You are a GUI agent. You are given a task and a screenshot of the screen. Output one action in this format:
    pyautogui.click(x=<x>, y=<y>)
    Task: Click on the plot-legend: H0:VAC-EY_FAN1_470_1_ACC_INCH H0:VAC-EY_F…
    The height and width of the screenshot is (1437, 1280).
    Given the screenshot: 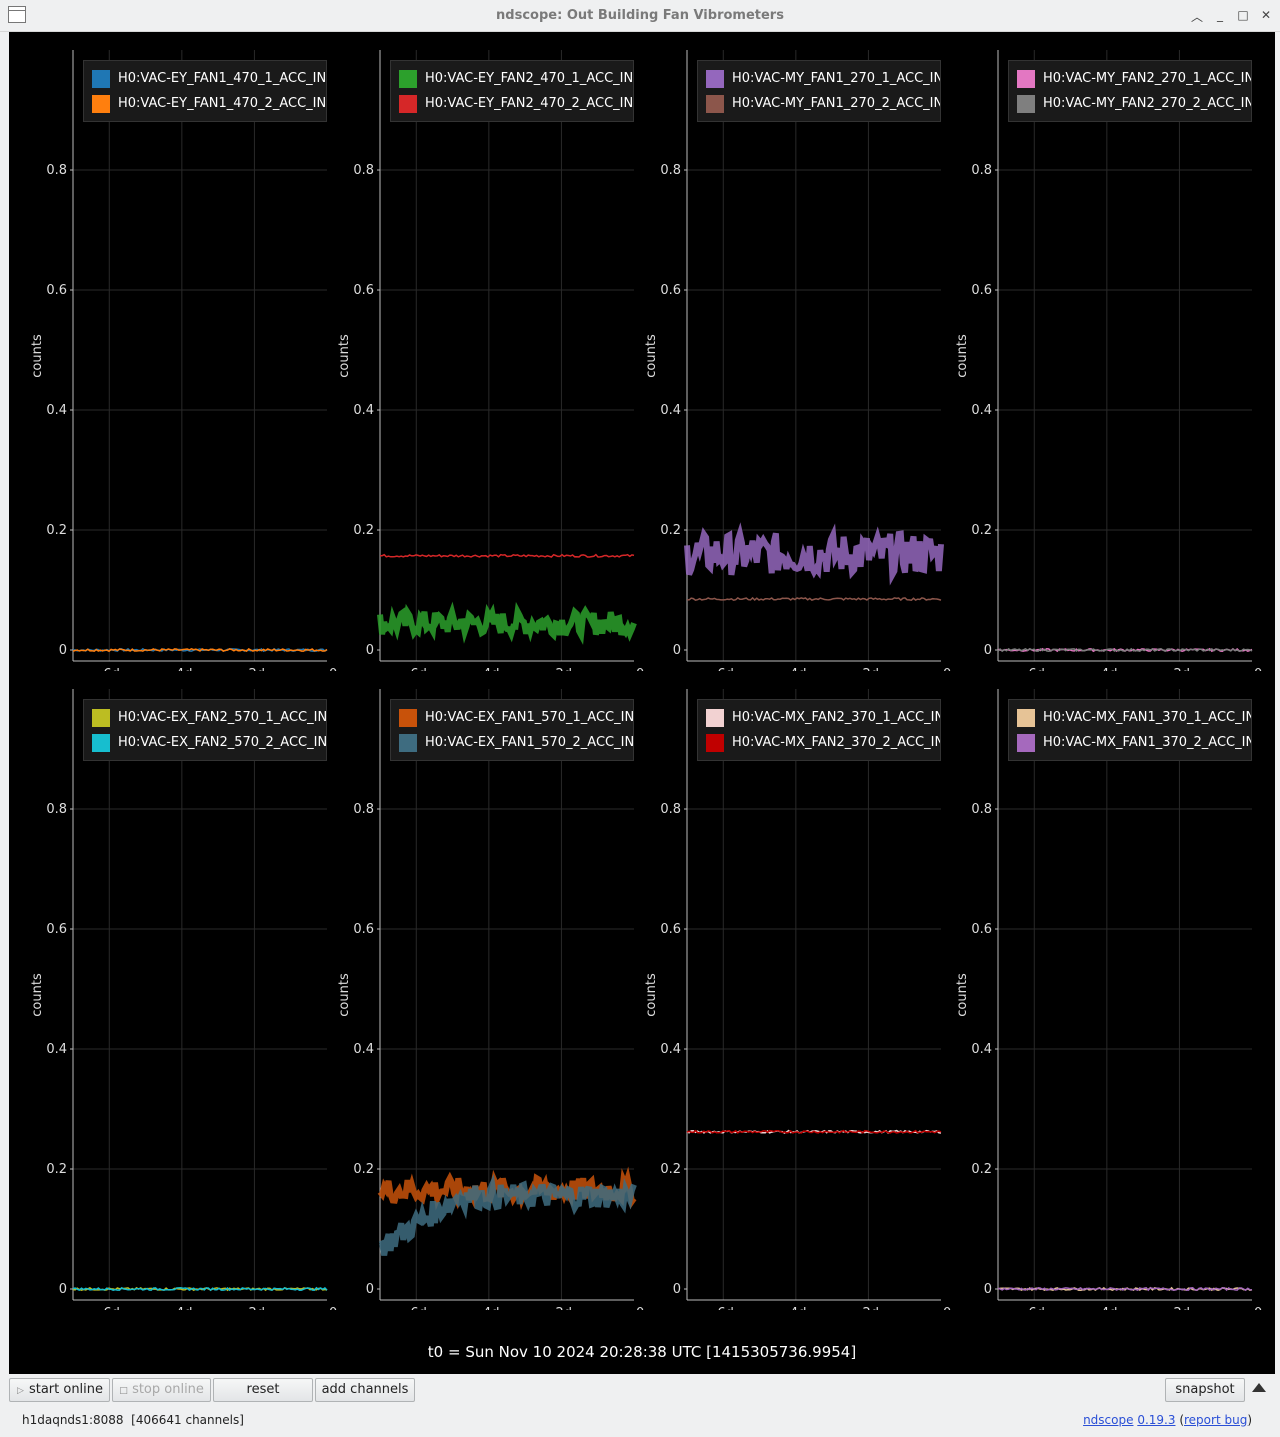 What is the action you would take?
    pyautogui.click(x=205, y=91)
    